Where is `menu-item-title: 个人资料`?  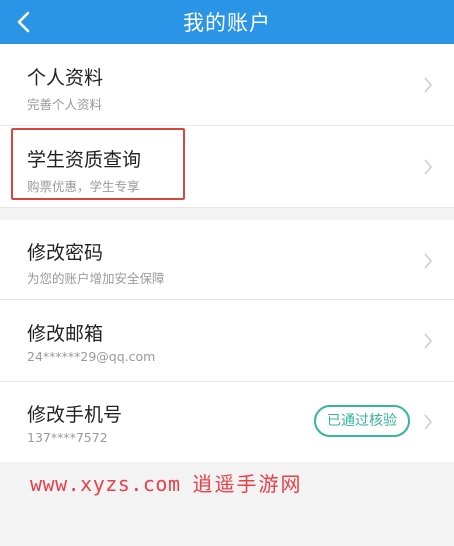 menu-item-title: 个人资料 is located at coordinates (65, 78).